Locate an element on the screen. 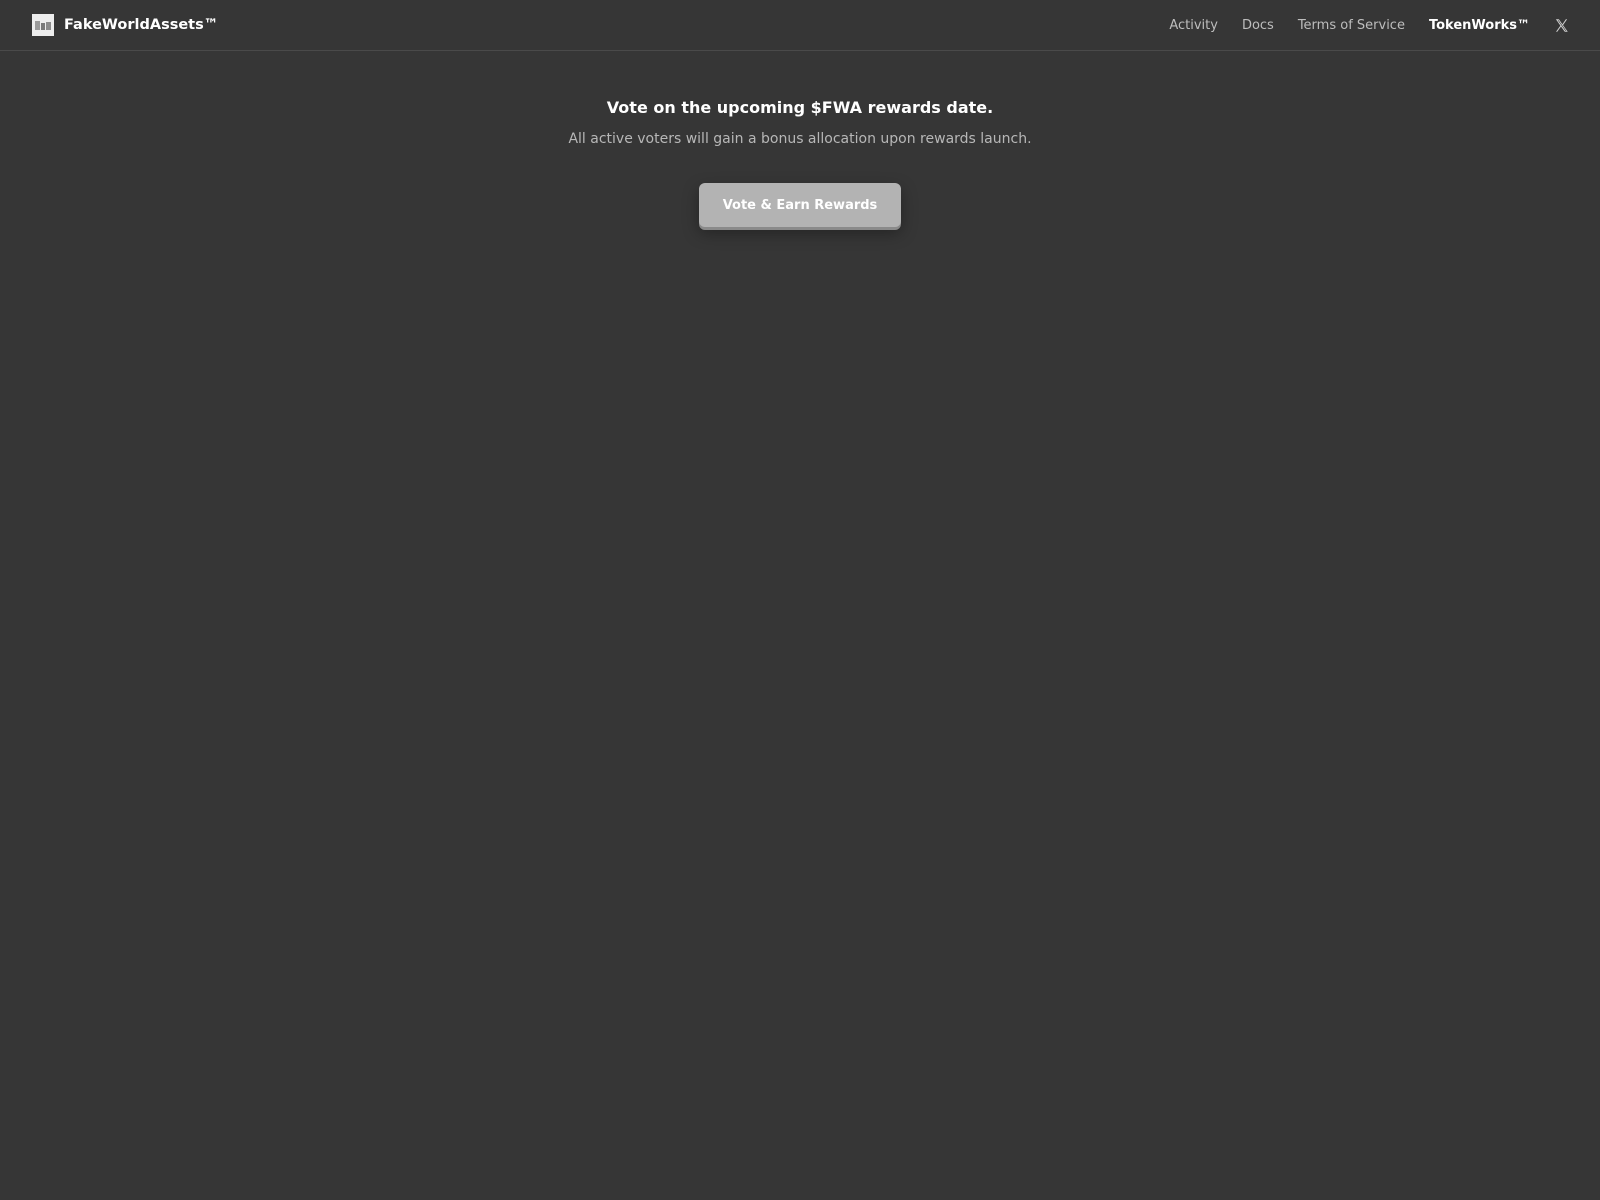 This screenshot has height=1200, width=1600. brand-name: FakeWorldAssets™ is located at coordinates (141, 25).